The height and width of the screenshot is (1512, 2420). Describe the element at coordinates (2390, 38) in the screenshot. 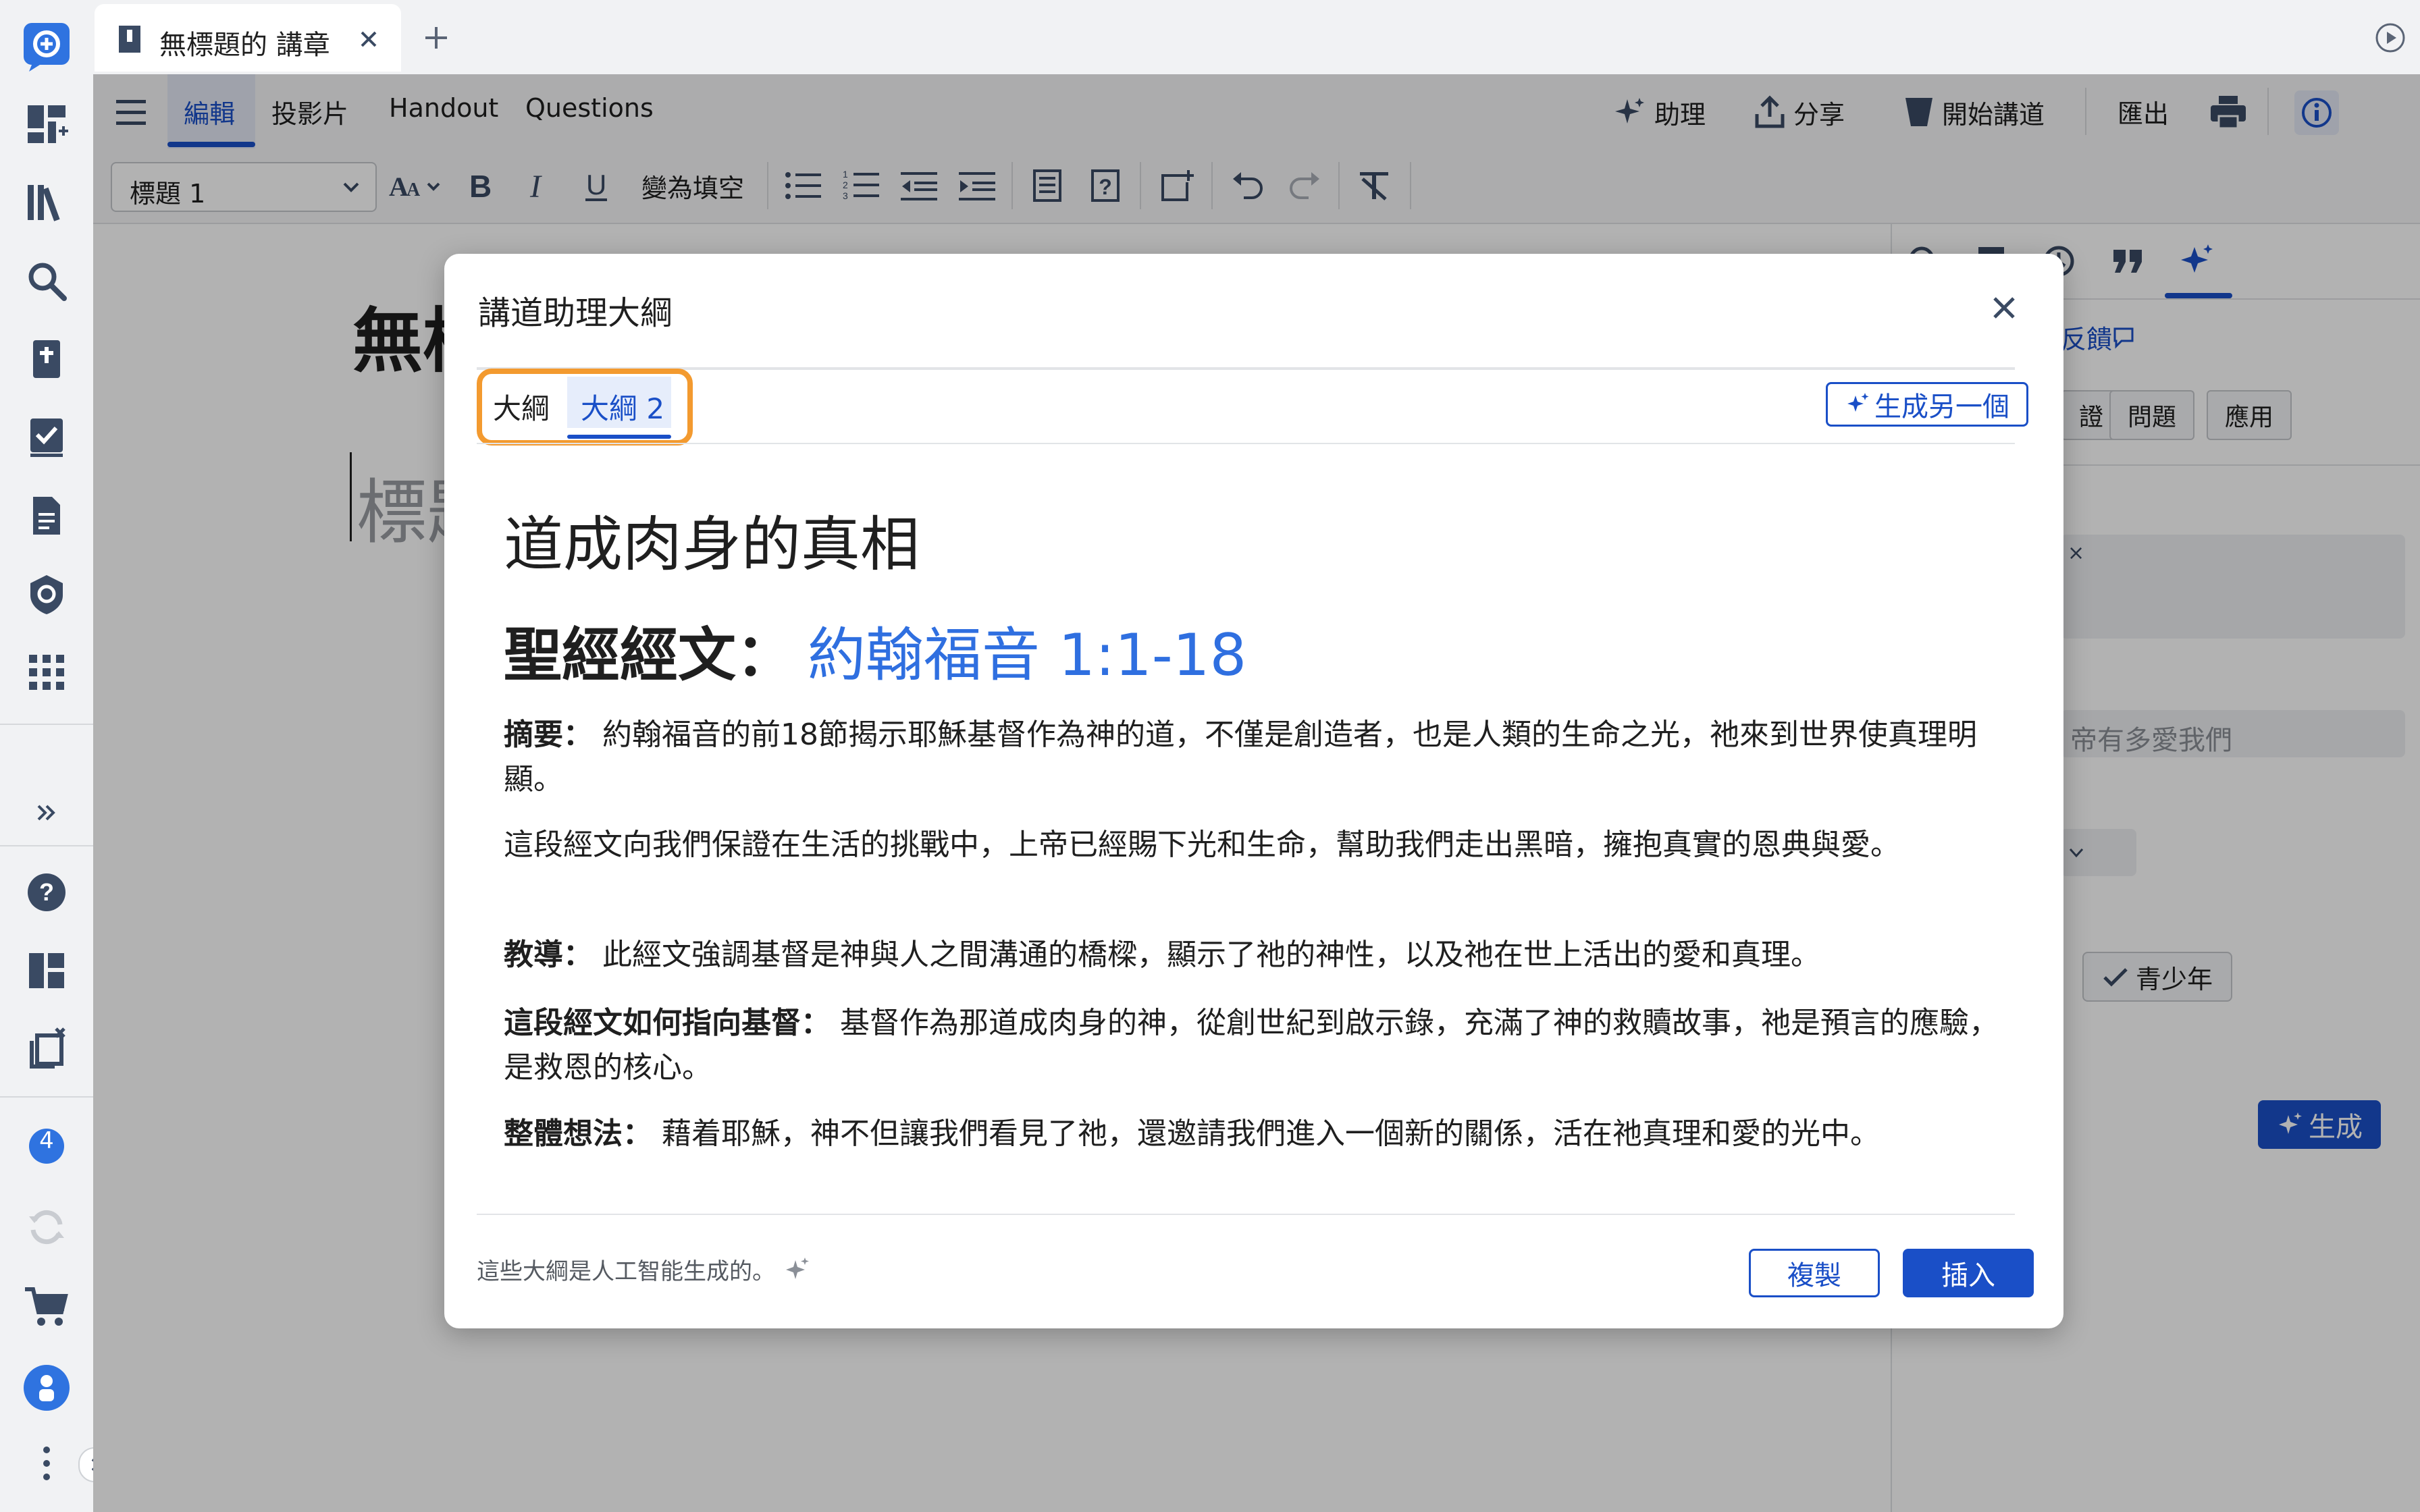

I see `play-circle-icon` at that location.